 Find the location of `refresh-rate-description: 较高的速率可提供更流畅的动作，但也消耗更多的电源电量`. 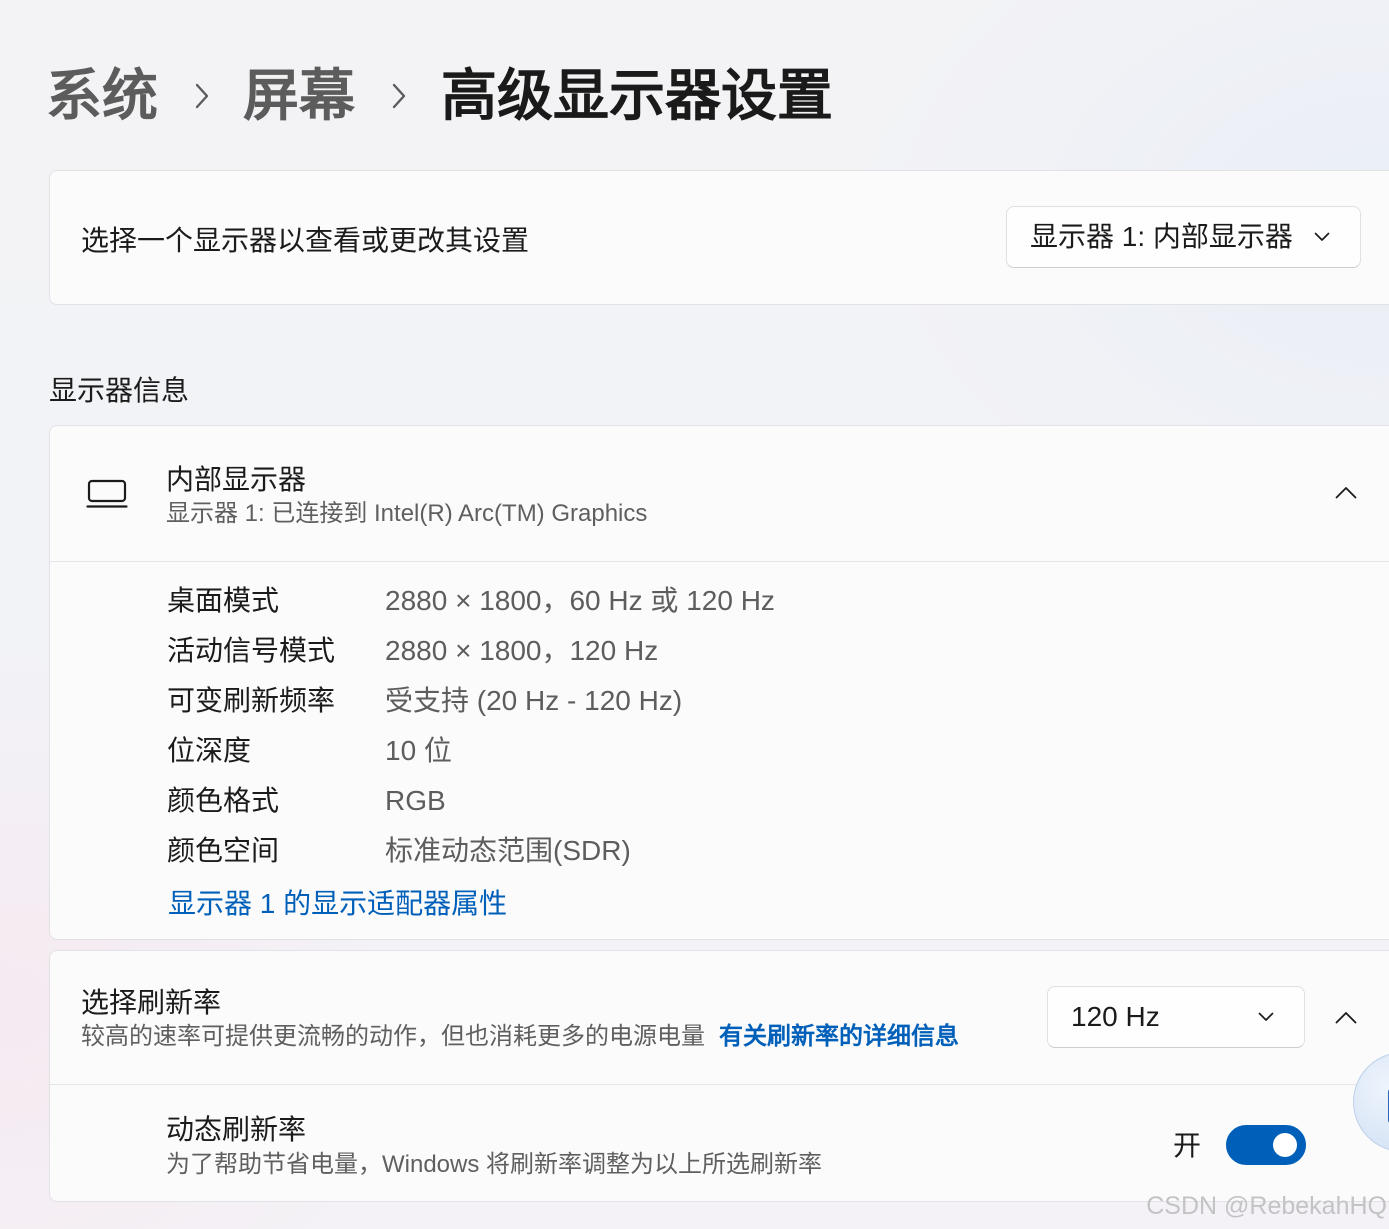

refresh-rate-description: 较高的速率可提供更流畅的动作，但也消耗更多的电源电量 is located at coordinates (393, 1036).